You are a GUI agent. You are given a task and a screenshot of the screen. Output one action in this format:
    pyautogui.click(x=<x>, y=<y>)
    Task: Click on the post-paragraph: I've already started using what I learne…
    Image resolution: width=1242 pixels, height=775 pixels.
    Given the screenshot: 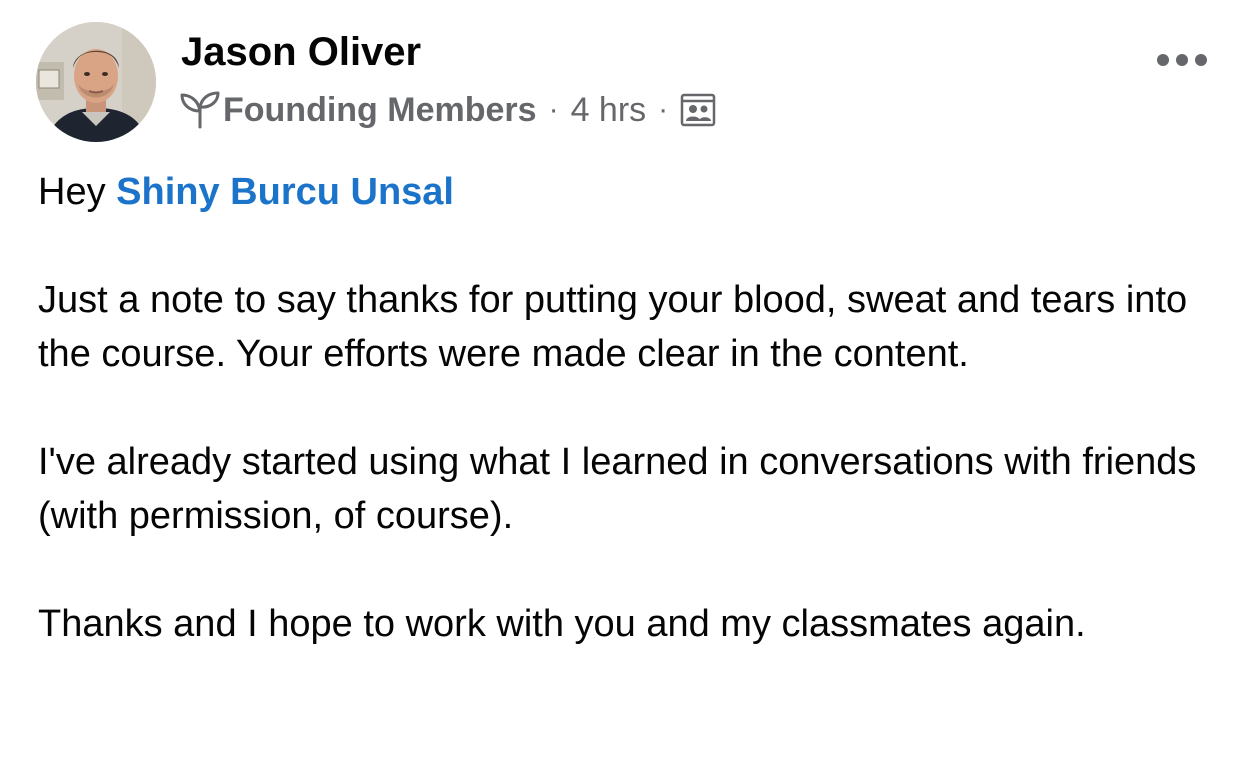 What is the action you would take?
    pyautogui.click(x=617, y=489)
    